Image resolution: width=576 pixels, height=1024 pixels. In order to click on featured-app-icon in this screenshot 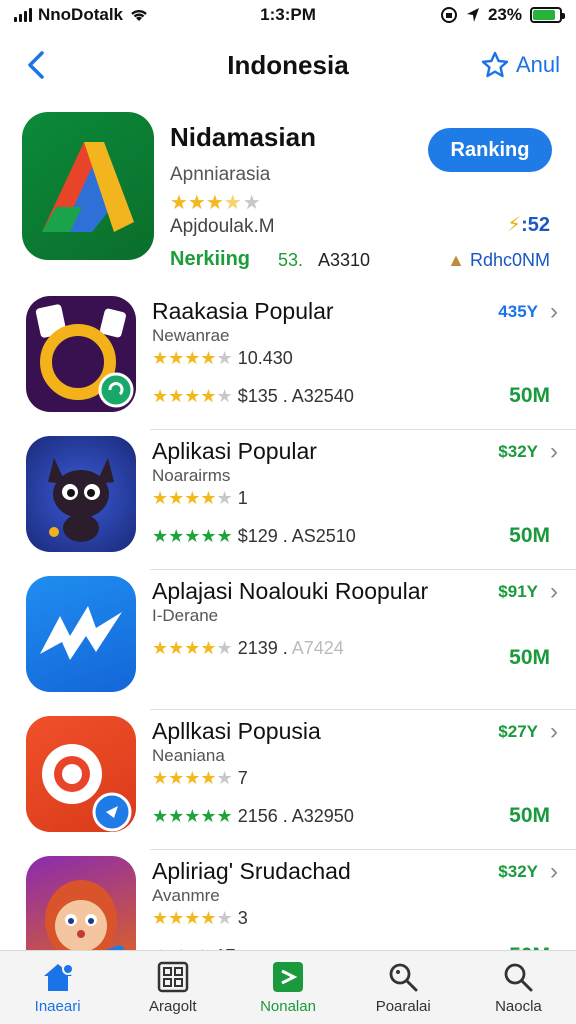, I will do `click(88, 186)`.